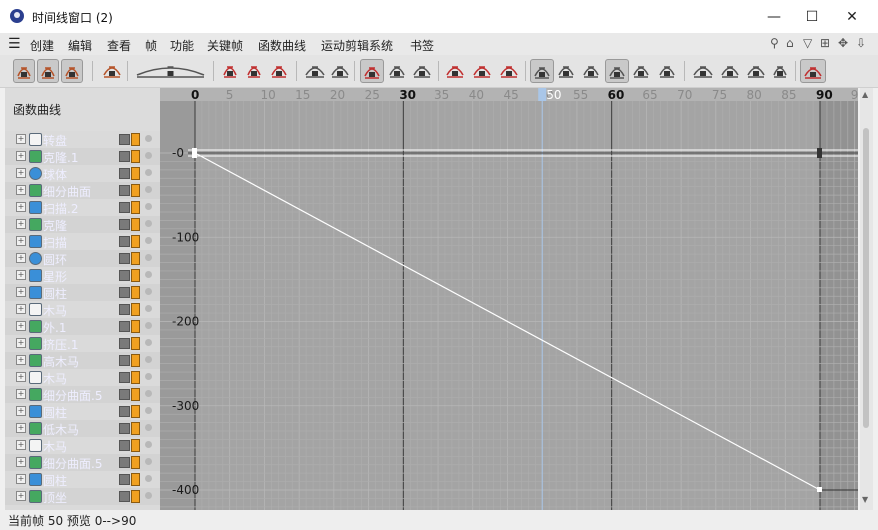 This screenshot has height=530, width=878. Describe the element at coordinates (112, 70) in the screenshot. I see `frame-selected-icon` at that location.